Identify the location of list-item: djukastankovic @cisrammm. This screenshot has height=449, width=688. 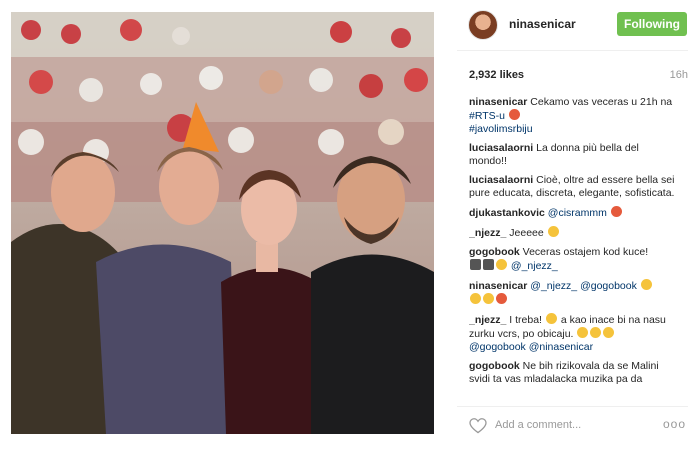
(574, 213).